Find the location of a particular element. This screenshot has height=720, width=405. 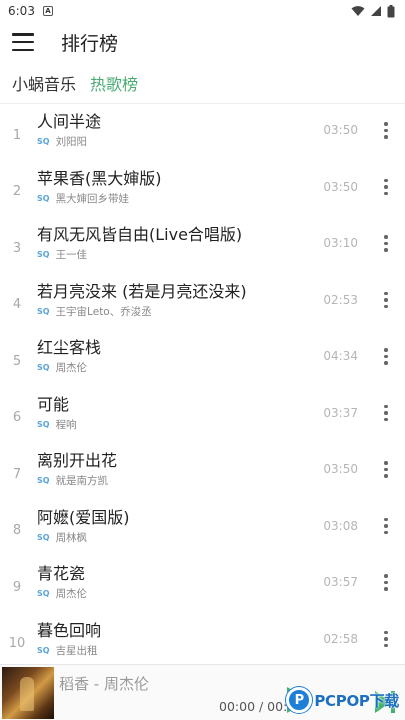

song-duration: 04:34 is located at coordinates (340, 356).